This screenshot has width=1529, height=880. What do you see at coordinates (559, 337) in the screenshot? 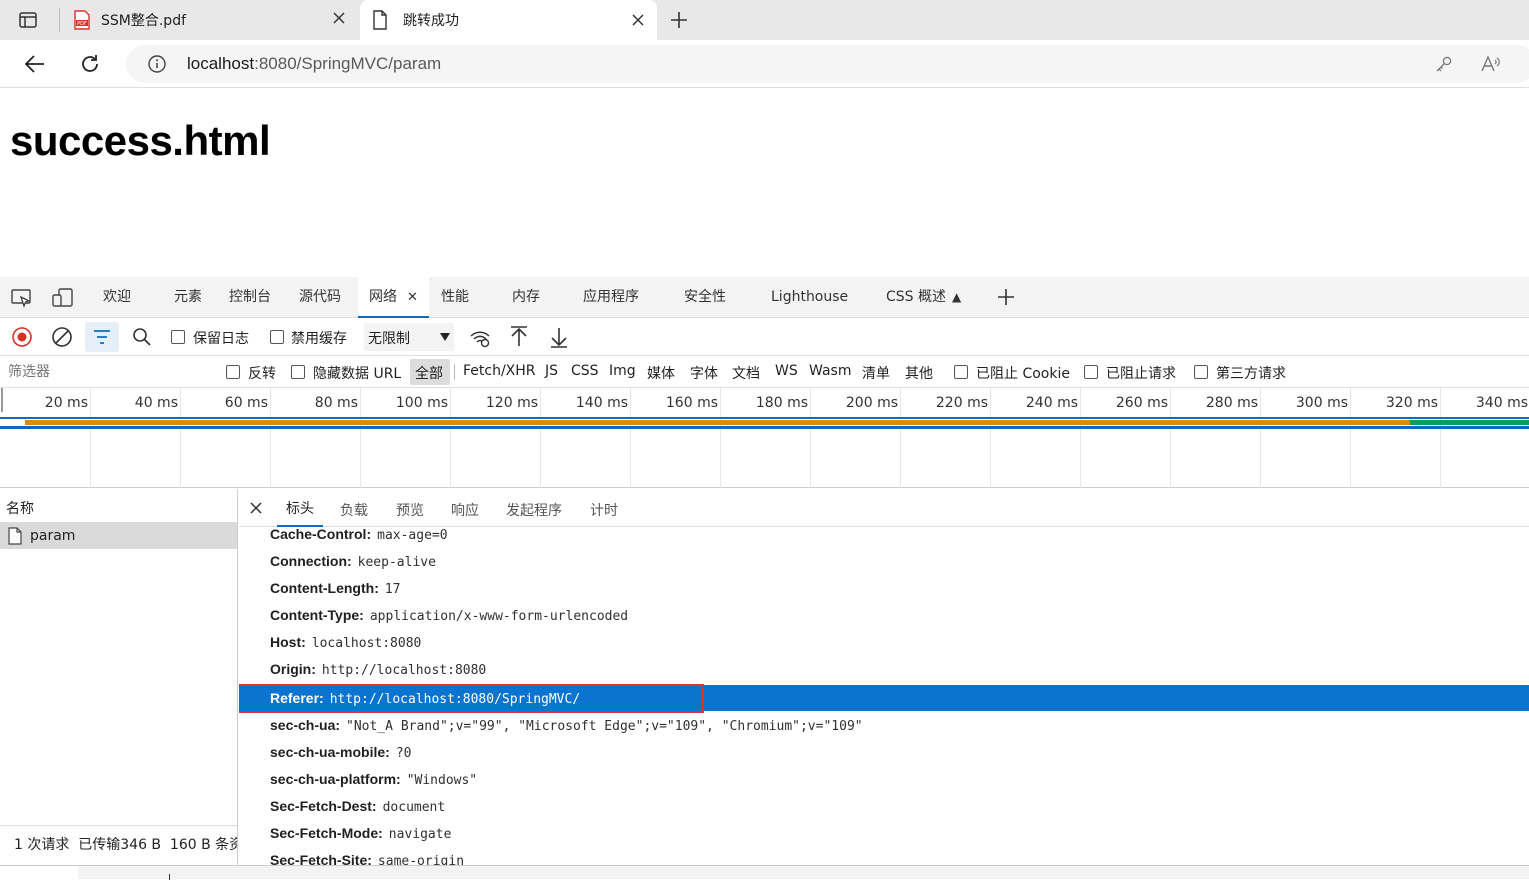
I see `export-har-icon` at bounding box center [559, 337].